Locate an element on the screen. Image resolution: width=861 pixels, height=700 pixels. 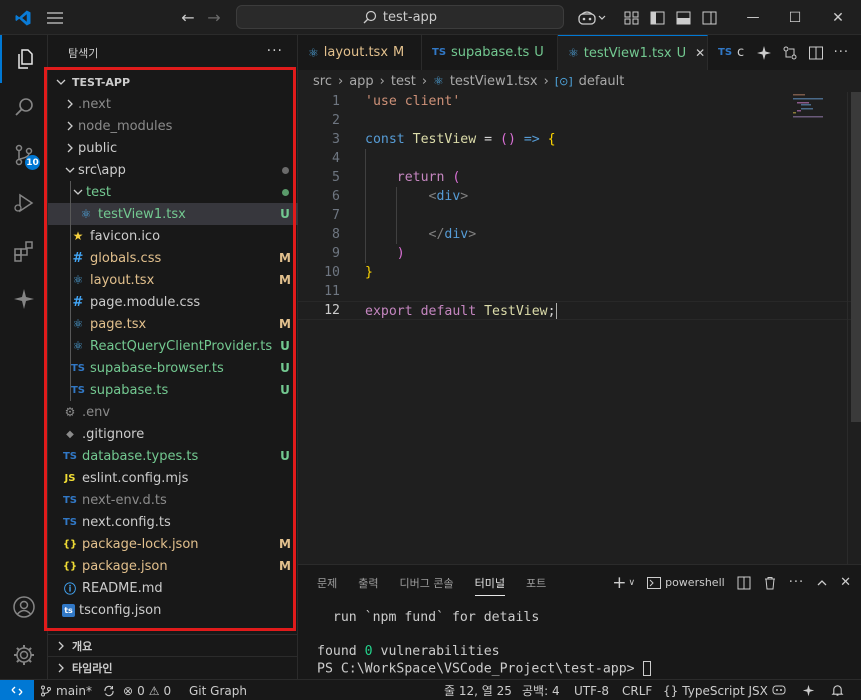
run-debug-activity is located at coordinates (24, 203).